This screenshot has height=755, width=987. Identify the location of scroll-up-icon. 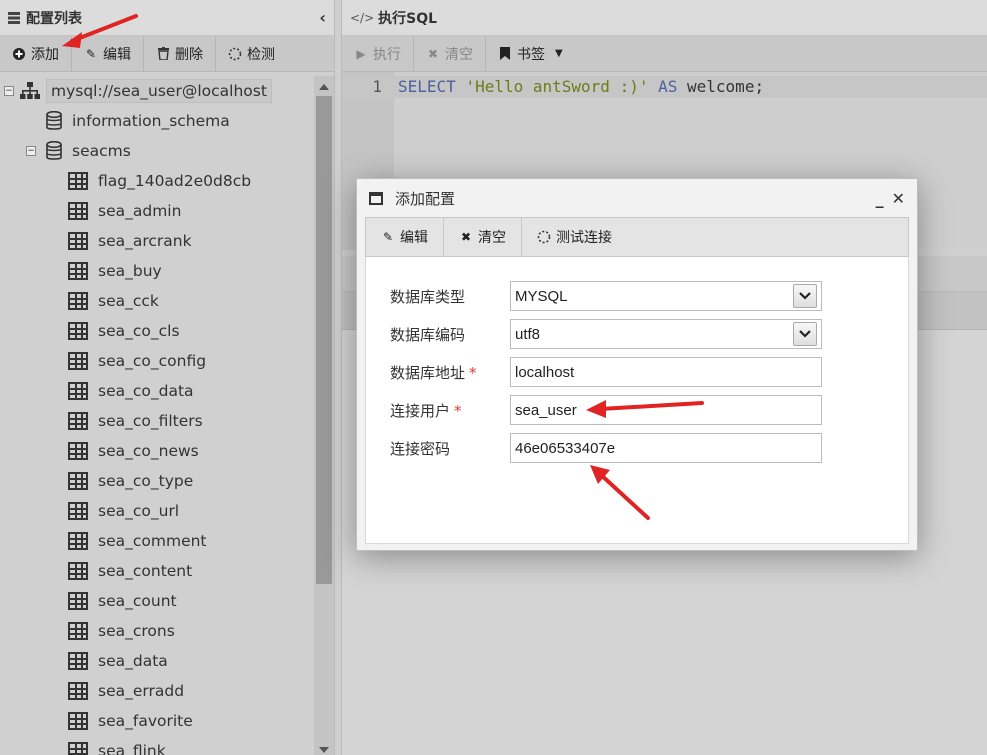
(324, 87).